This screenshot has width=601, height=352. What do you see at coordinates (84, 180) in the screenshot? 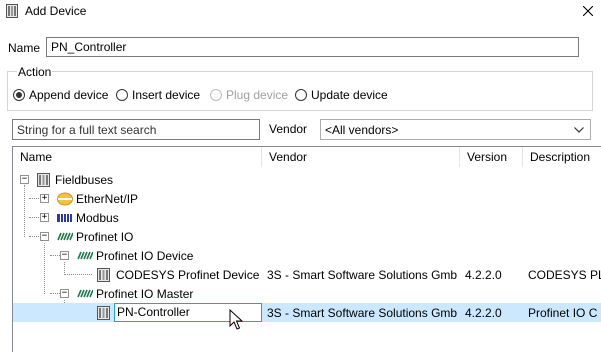
I see `tree-item-label: Fieldbuses` at bounding box center [84, 180].